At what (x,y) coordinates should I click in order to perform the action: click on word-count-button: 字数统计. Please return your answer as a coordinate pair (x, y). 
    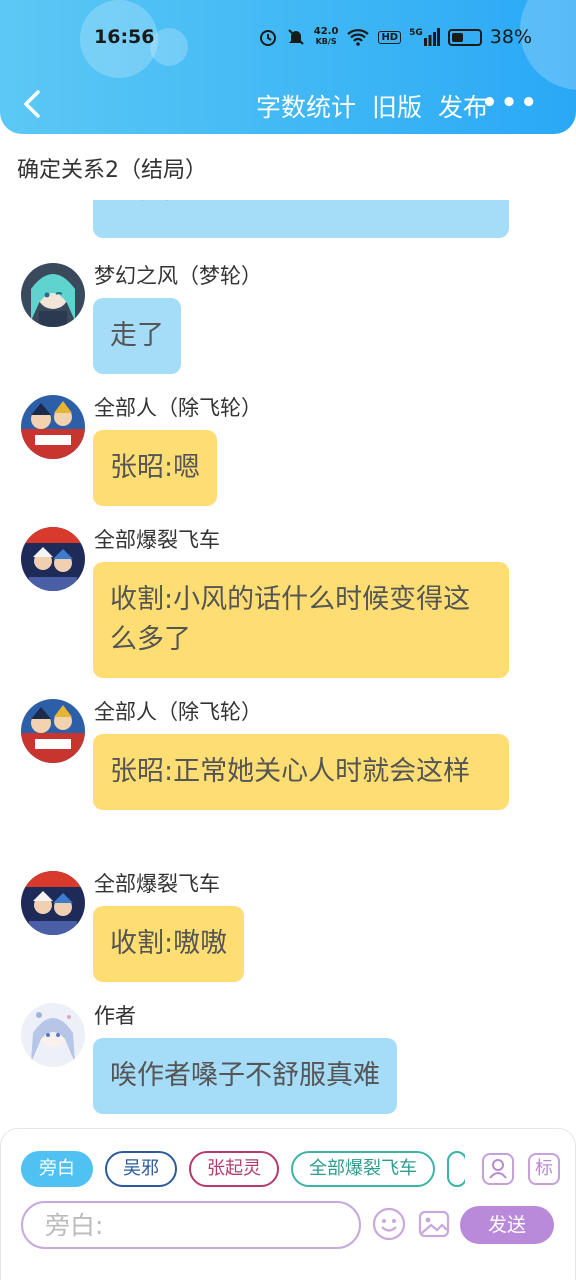
    Looking at the image, I should click on (306, 106).